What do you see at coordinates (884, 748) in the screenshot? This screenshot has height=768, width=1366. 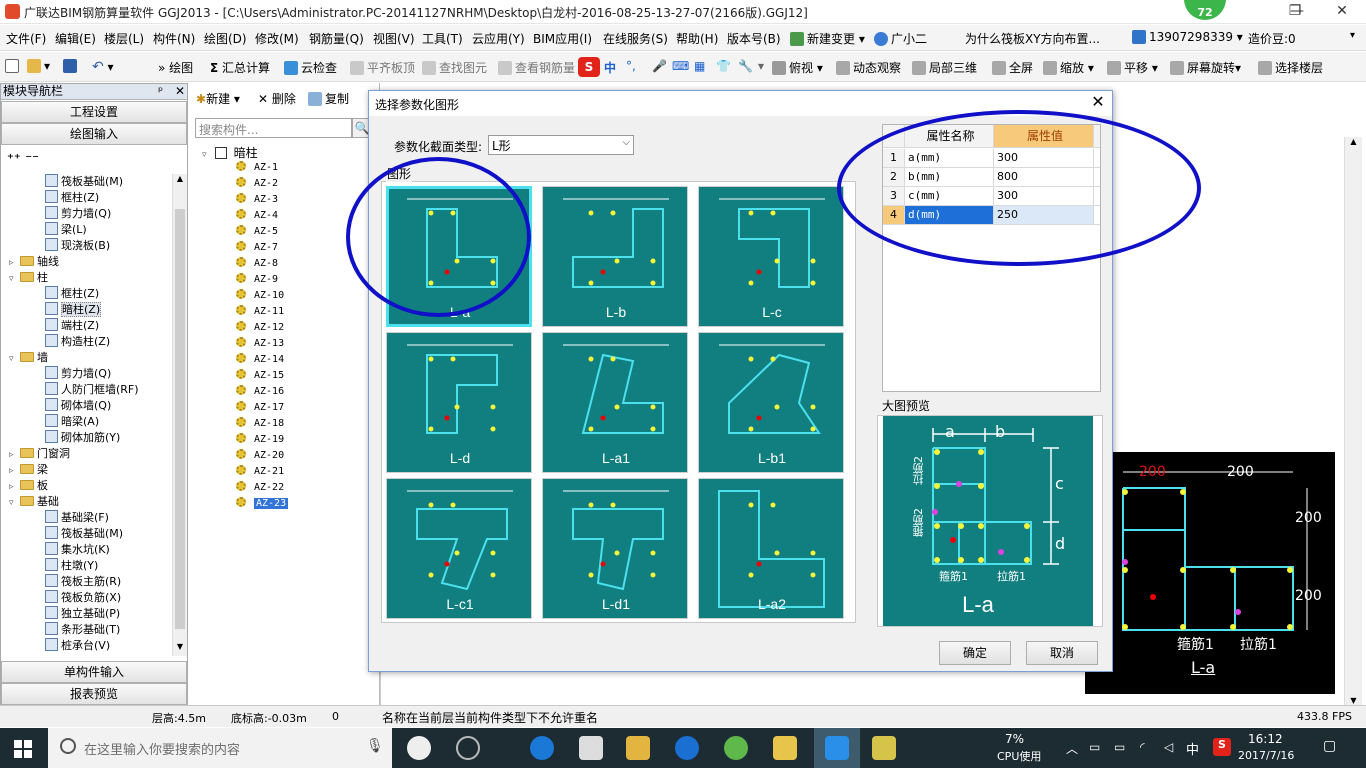 I see `folder-app-icon` at bounding box center [884, 748].